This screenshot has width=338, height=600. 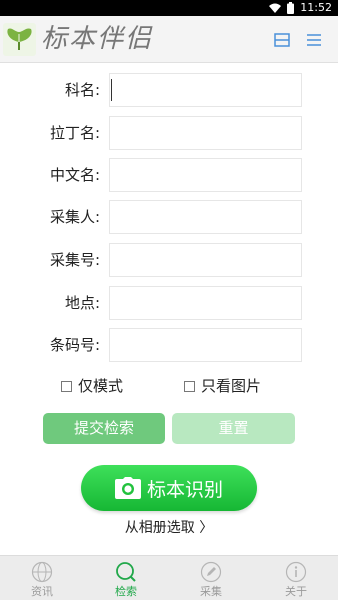 I want to click on battery-icon, so click(x=291, y=8).